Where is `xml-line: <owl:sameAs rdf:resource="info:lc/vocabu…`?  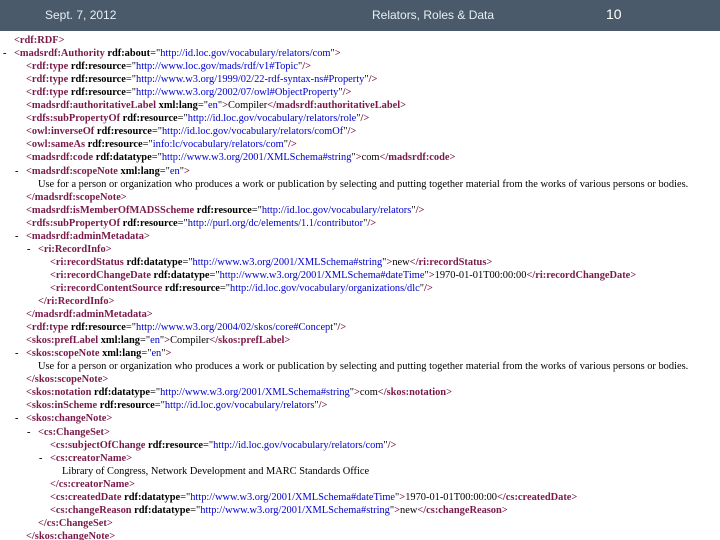
xml-line: <owl:sameAs rdf:resource="info:lc/vocabu… is located at coordinates (156, 144).